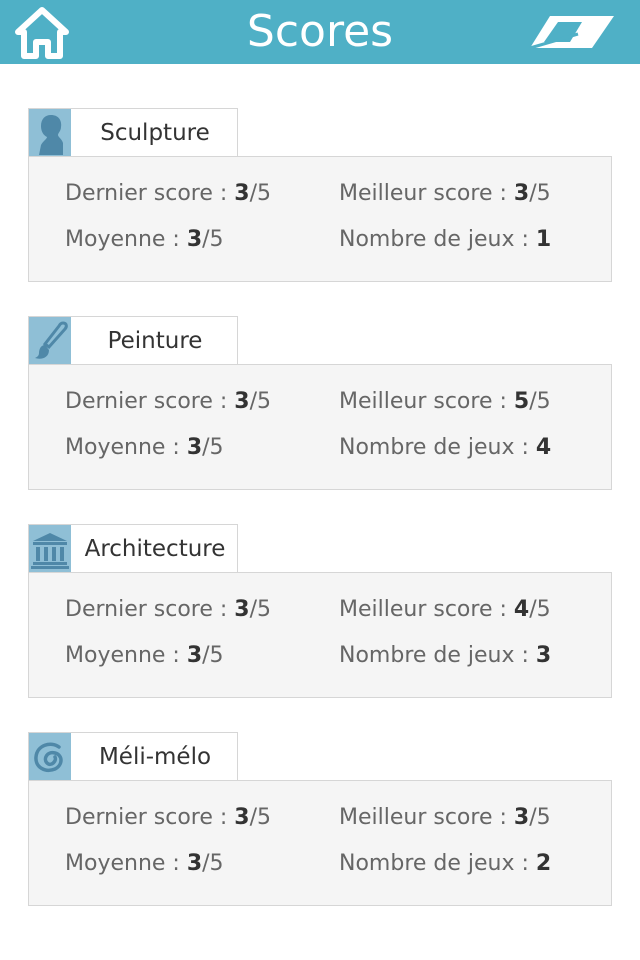 The height and width of the screenshot is (960, 640). What do you see at coordinates (48, 757) in the screenshot?
I see `swirl-icon` at bounding box center [48, 757].